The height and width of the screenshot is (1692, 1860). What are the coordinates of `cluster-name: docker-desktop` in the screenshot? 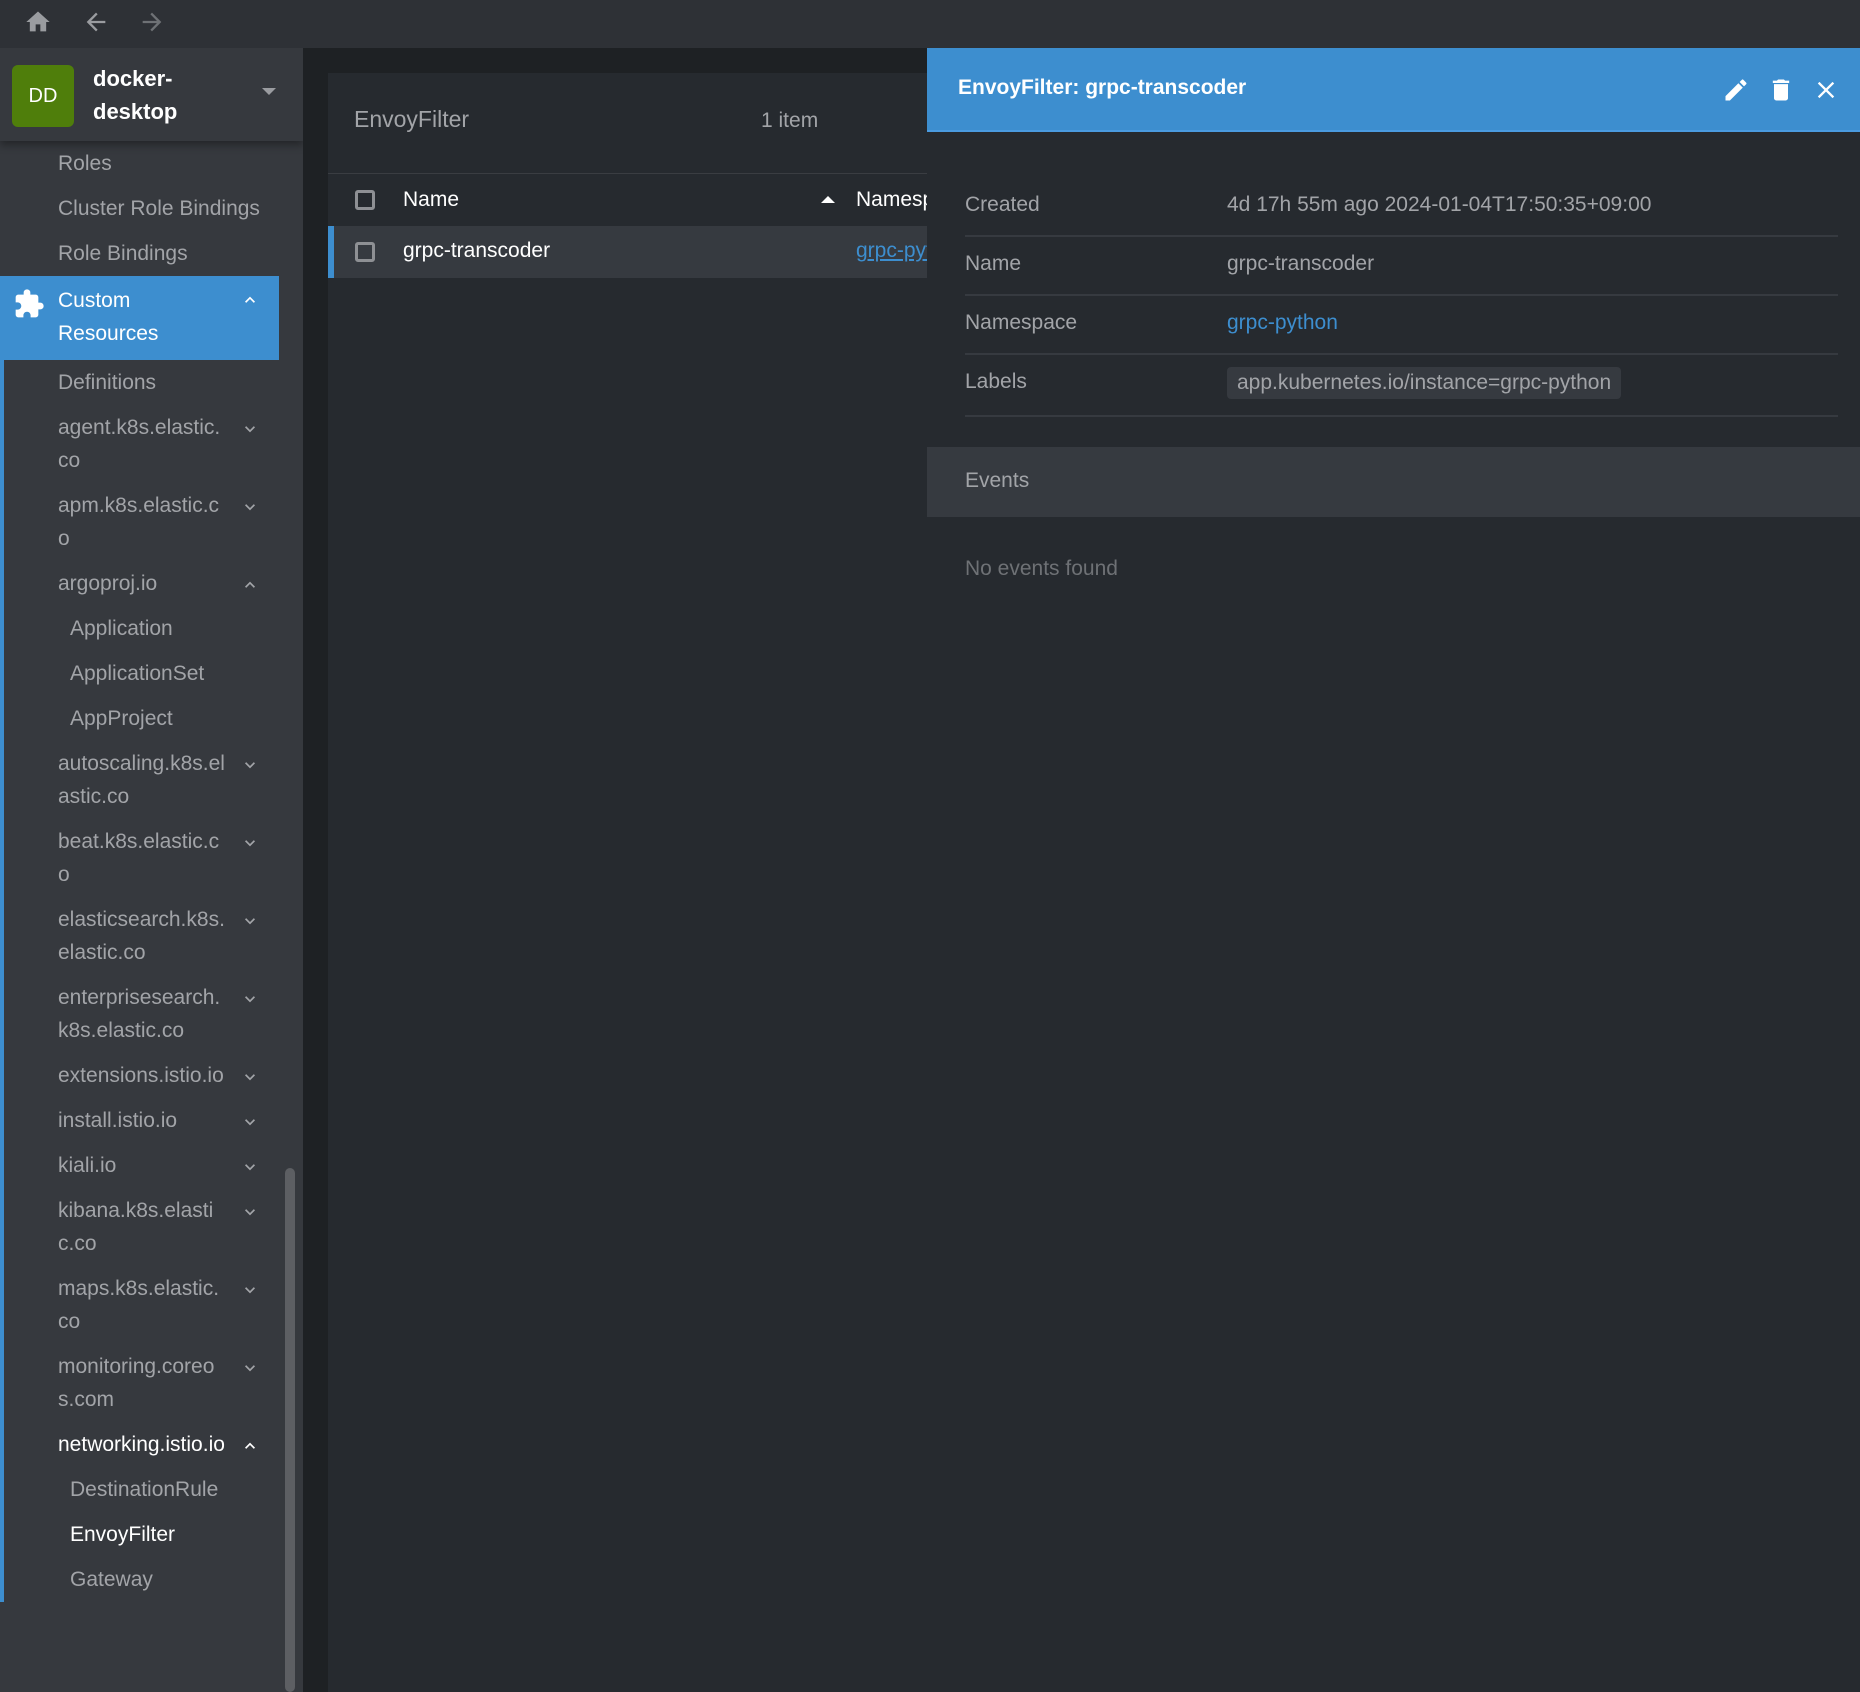 It's located at (135, 95).